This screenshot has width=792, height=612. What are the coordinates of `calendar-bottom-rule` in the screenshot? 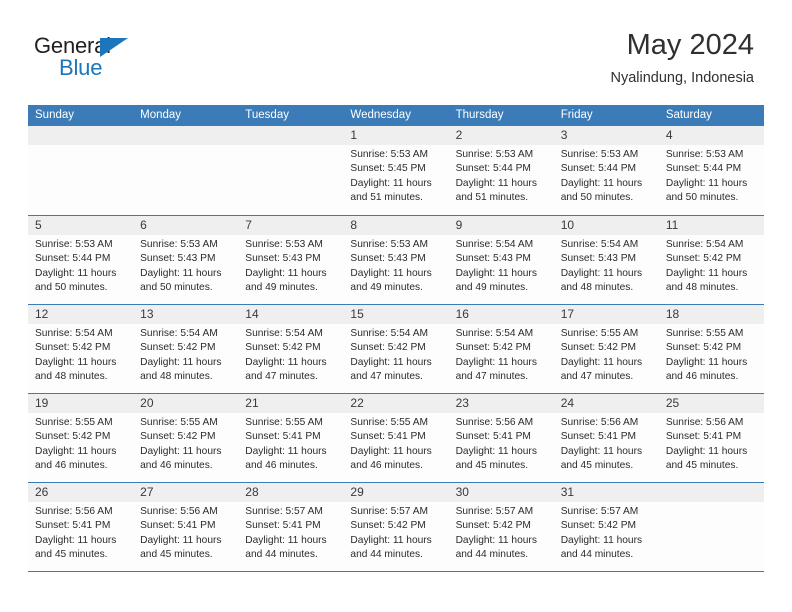 It's located at (396, 571).